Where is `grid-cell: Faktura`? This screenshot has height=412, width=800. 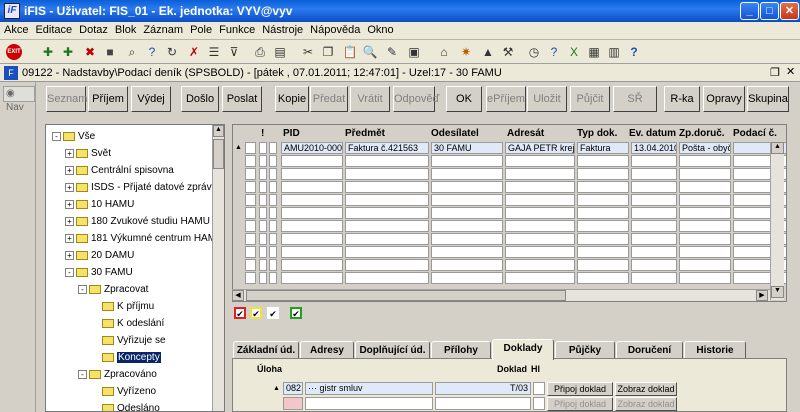 grid-cell: Faktura is located at coordinates (603, 148).